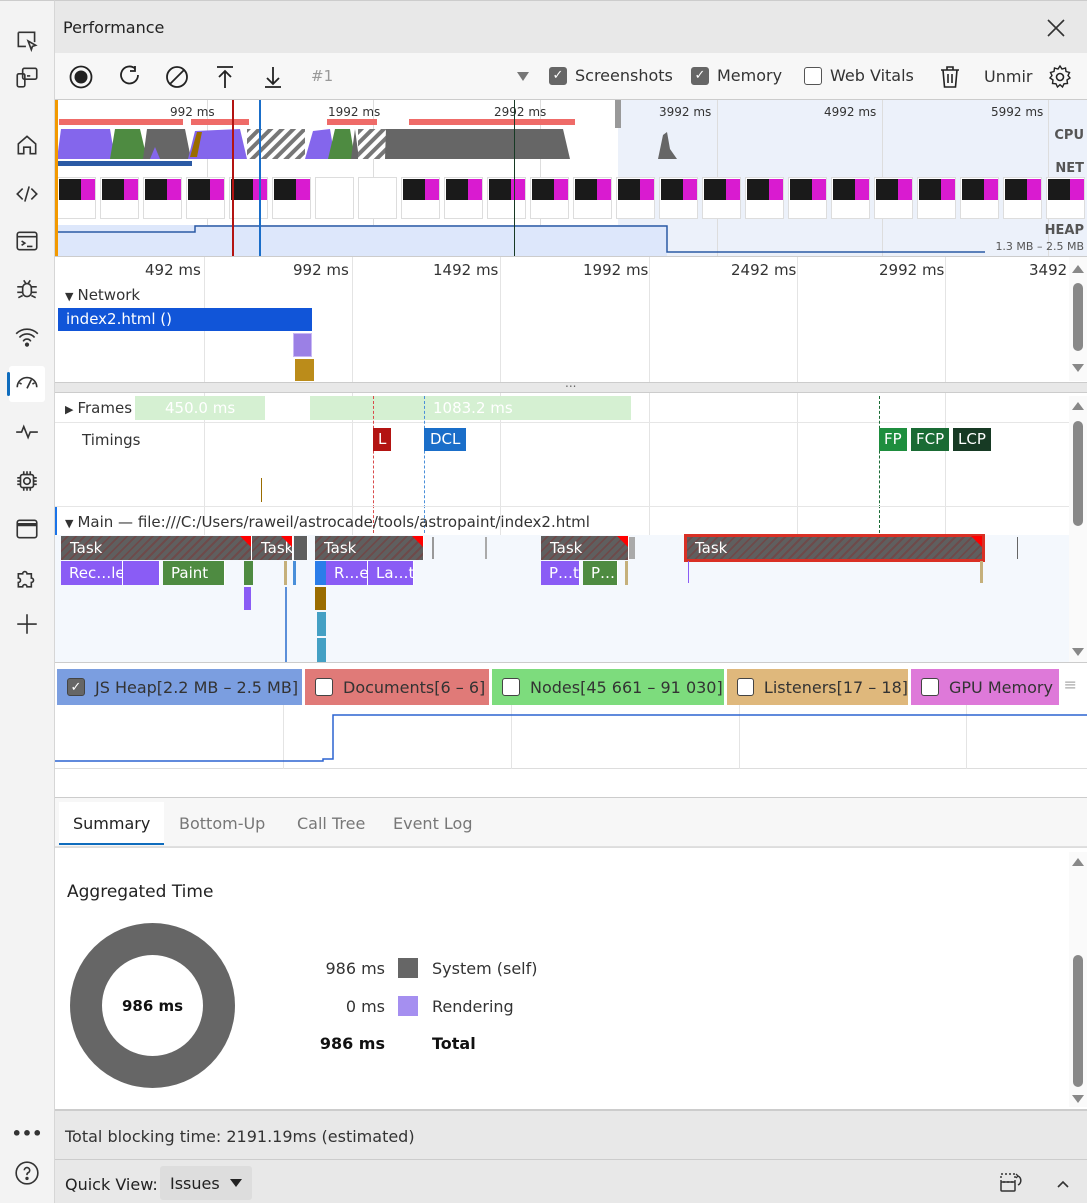 This screenshot has width=1087, height=1203. Describe the element at coordinates (1063, 1184) in the screenshot. I see `chevron-up-icon` at that location.